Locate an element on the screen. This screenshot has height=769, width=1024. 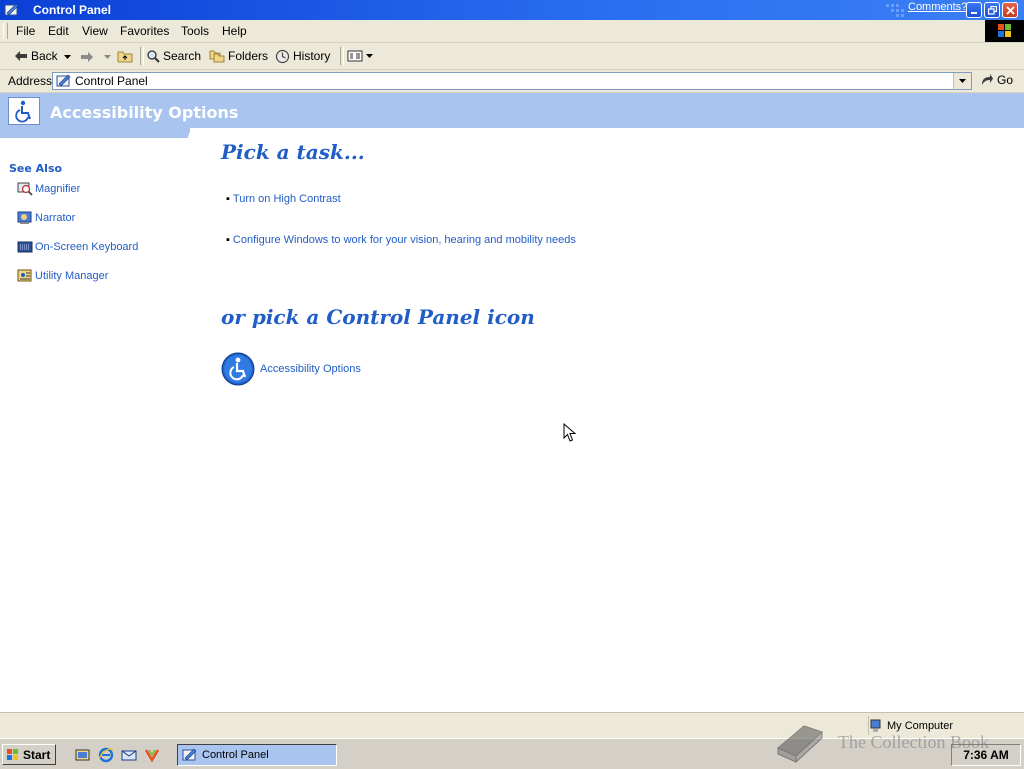
views-icon is located at coordinates (355, 56).